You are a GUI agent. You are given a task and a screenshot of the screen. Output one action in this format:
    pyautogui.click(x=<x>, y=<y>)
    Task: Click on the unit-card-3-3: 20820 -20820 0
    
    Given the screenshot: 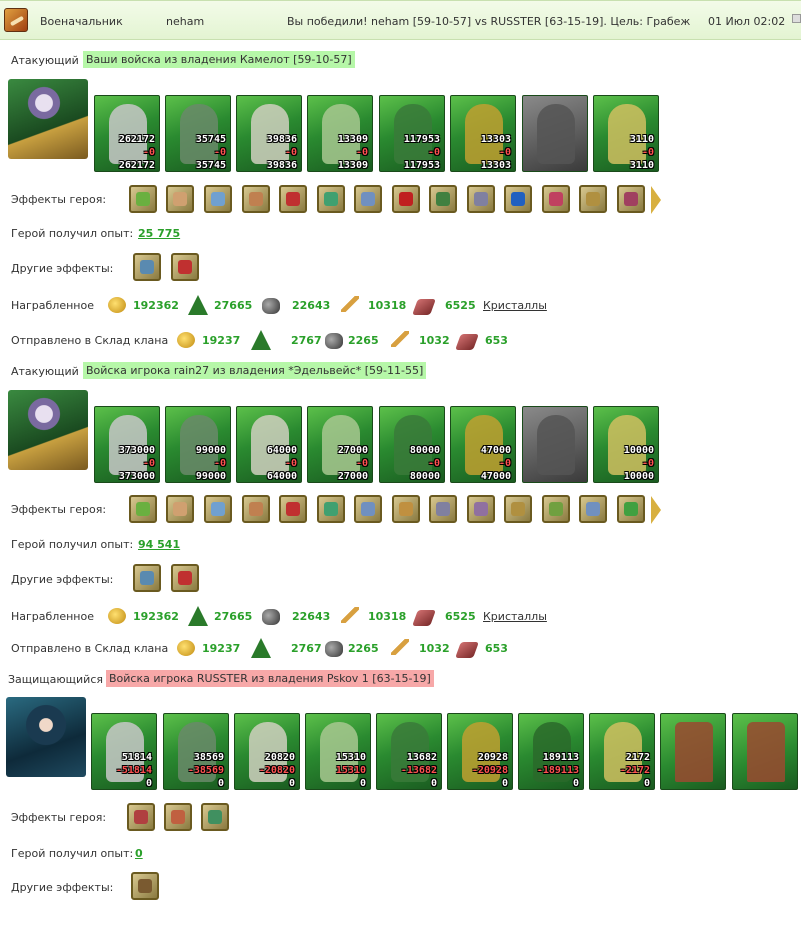 What is the action you would take?
    pyautogui.click(x=267, y=751)
    